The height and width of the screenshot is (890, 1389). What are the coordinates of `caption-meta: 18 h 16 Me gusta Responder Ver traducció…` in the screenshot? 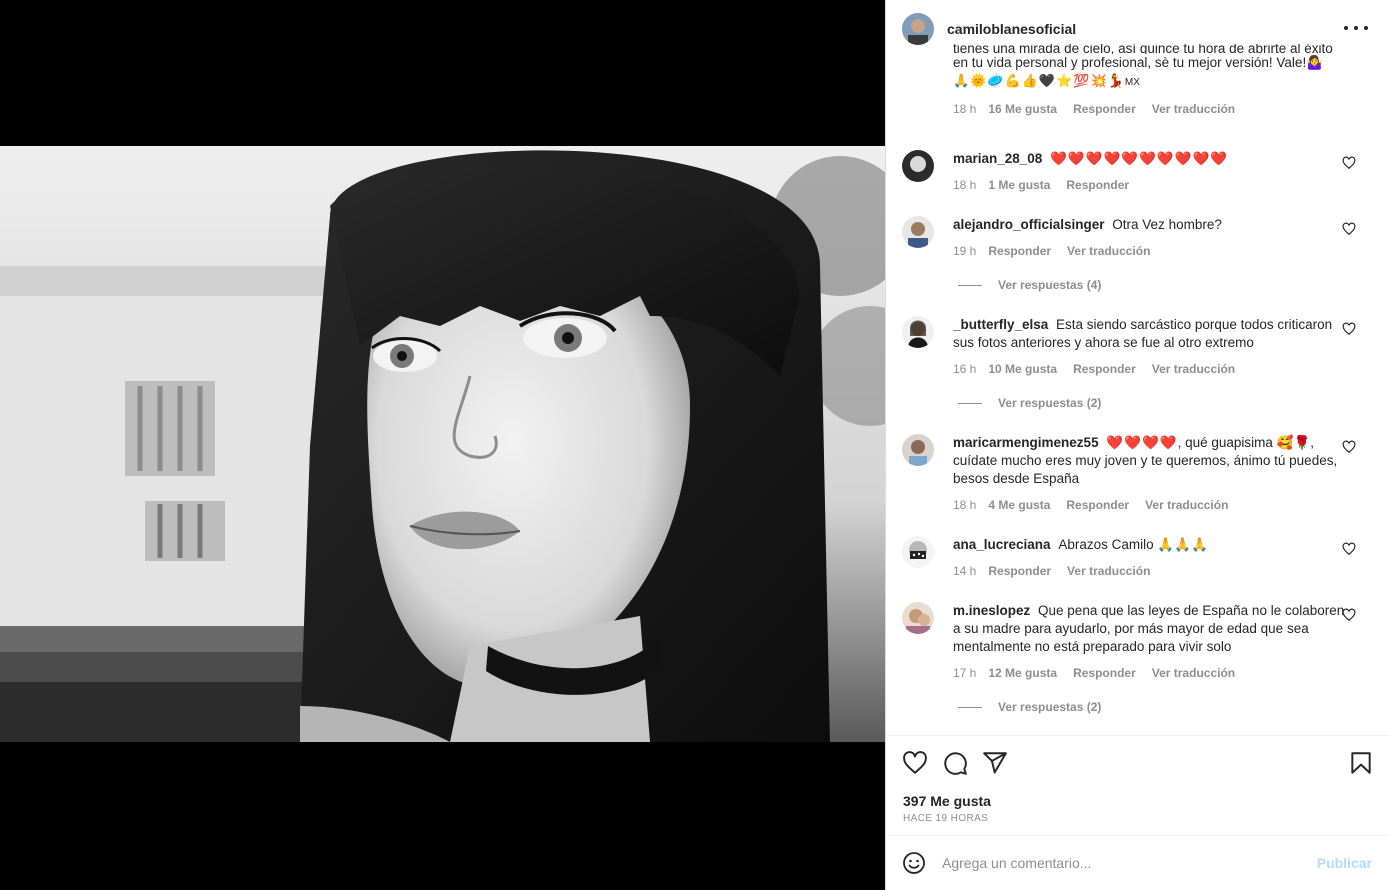 It's located at (1150, 109).